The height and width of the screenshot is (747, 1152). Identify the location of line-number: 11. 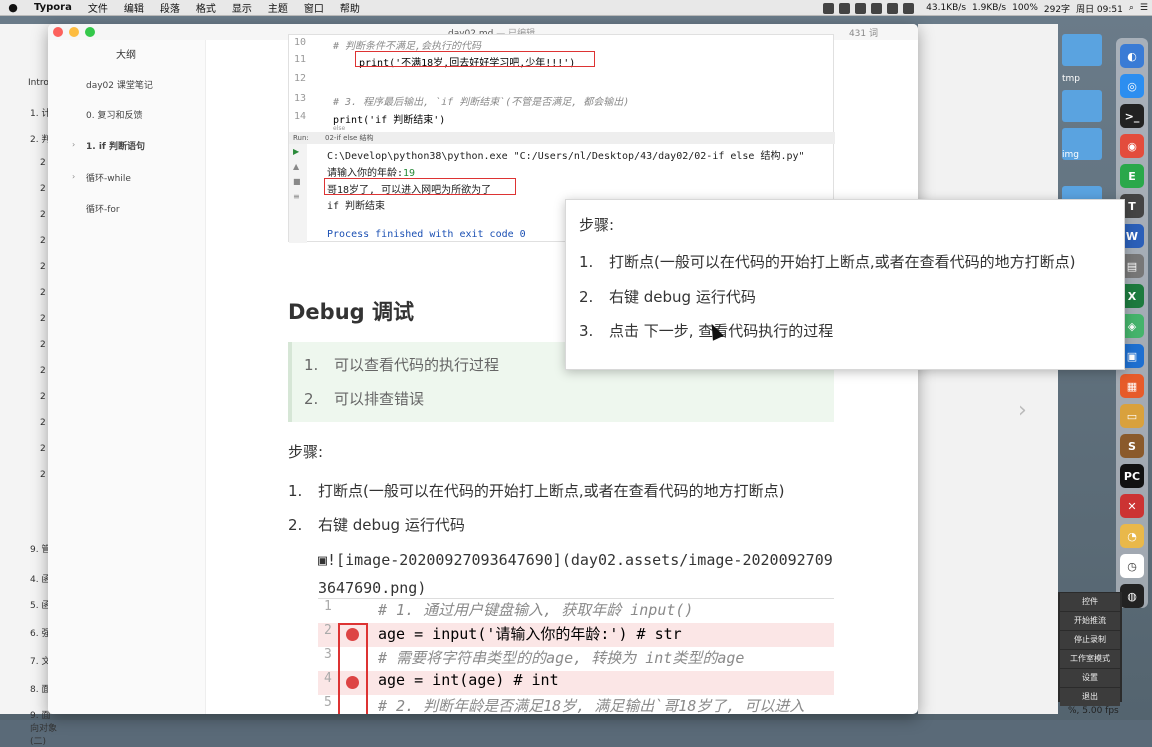
(300, 59).